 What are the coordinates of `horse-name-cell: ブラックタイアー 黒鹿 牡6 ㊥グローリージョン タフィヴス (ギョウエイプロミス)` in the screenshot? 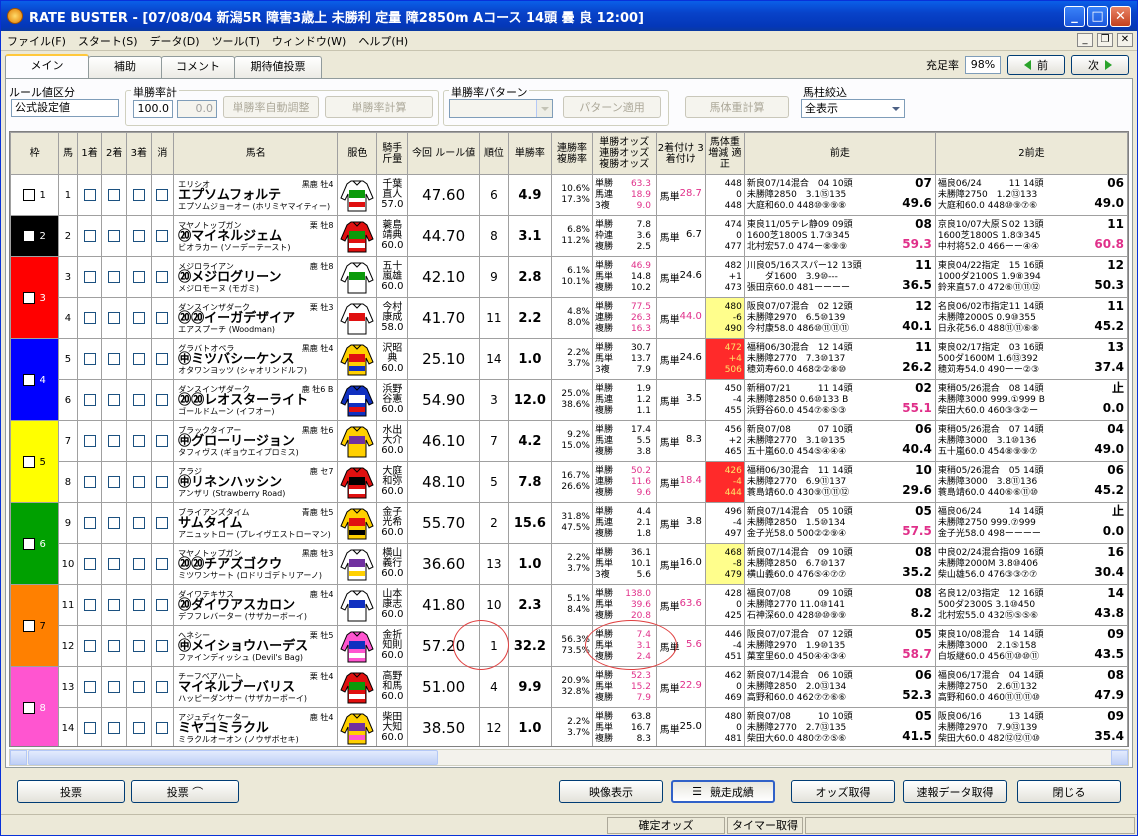 It's located at (256, 441).